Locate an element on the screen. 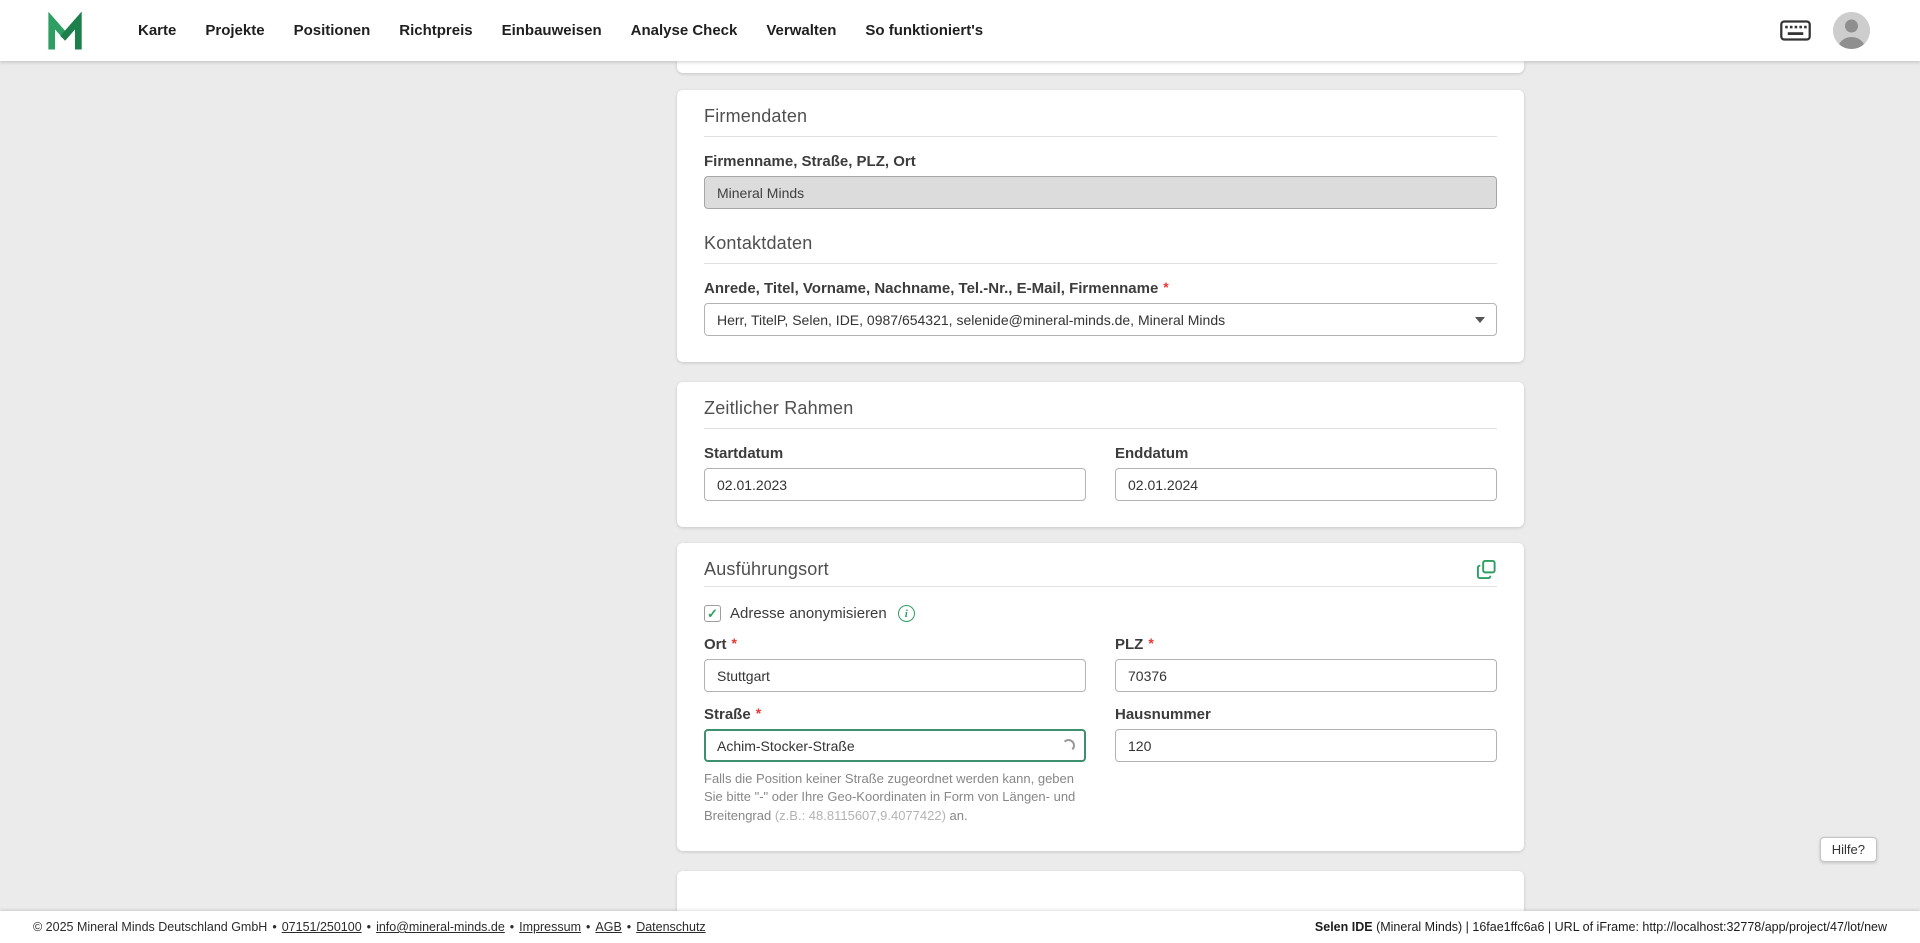  firmenname-input is located at coordinates (1100, 192).